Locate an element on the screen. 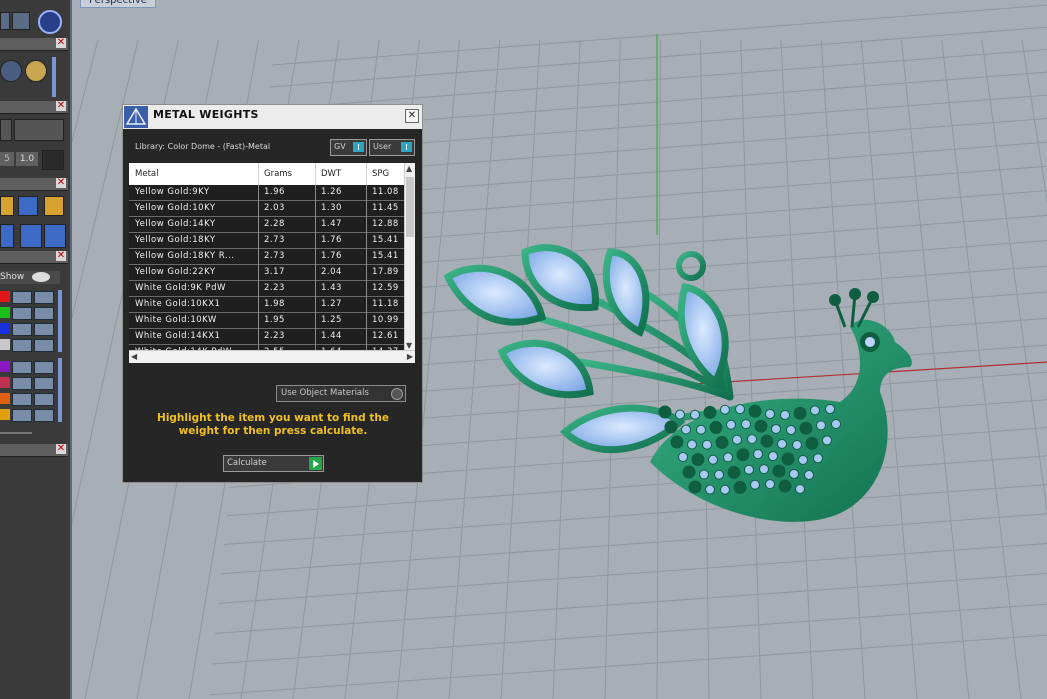 This screenshot has height=699, width=1047. render-button is located at coordinates (39, 130).